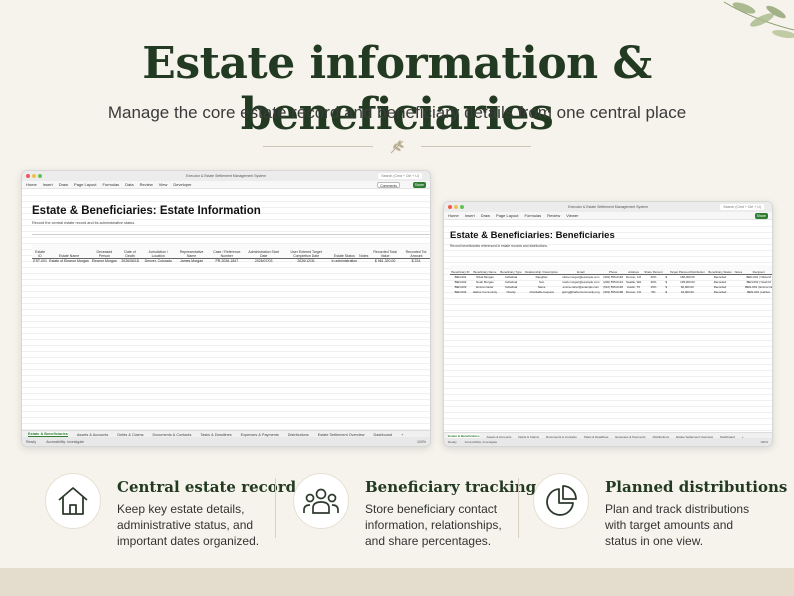 The width and height of the screenshot is (794, 596). Describe the element at coordinates (163, 184) in the screenshot. I see `menu-view: View` at that location.